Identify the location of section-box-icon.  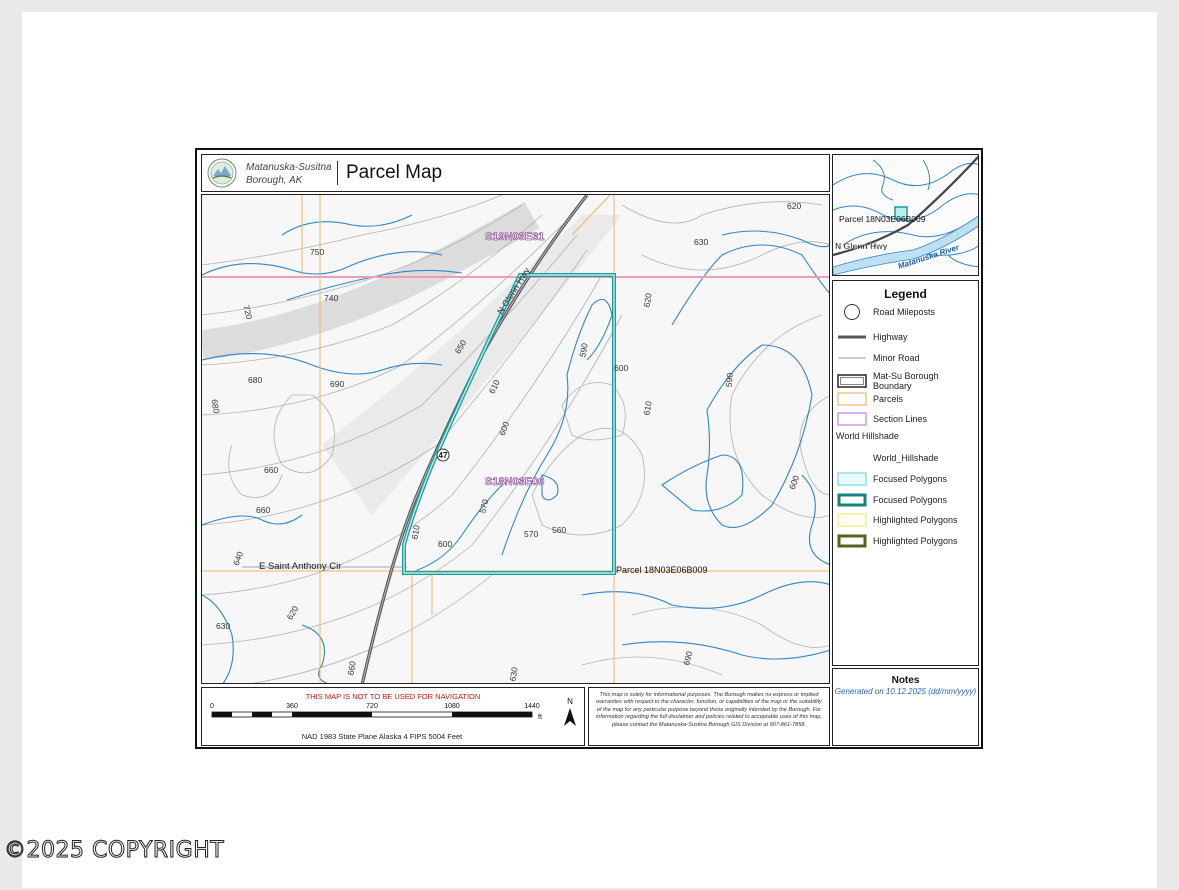
(852, 419).